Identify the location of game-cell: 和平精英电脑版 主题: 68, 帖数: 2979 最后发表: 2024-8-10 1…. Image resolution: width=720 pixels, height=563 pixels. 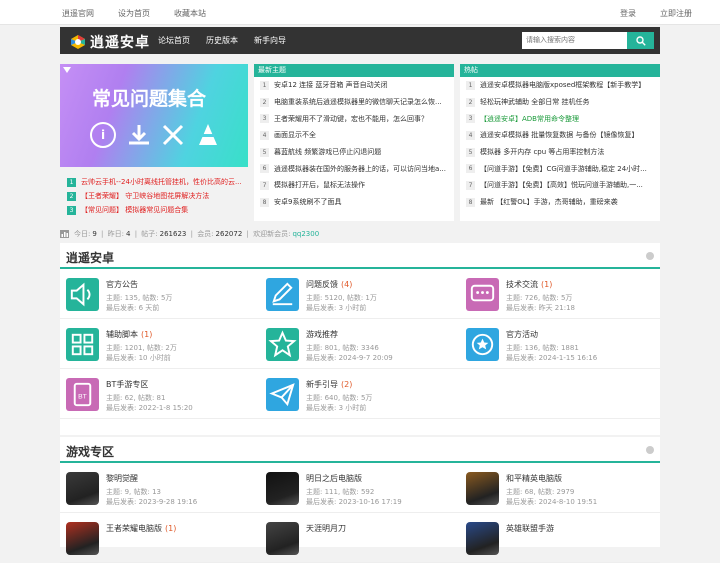
(560, 488).